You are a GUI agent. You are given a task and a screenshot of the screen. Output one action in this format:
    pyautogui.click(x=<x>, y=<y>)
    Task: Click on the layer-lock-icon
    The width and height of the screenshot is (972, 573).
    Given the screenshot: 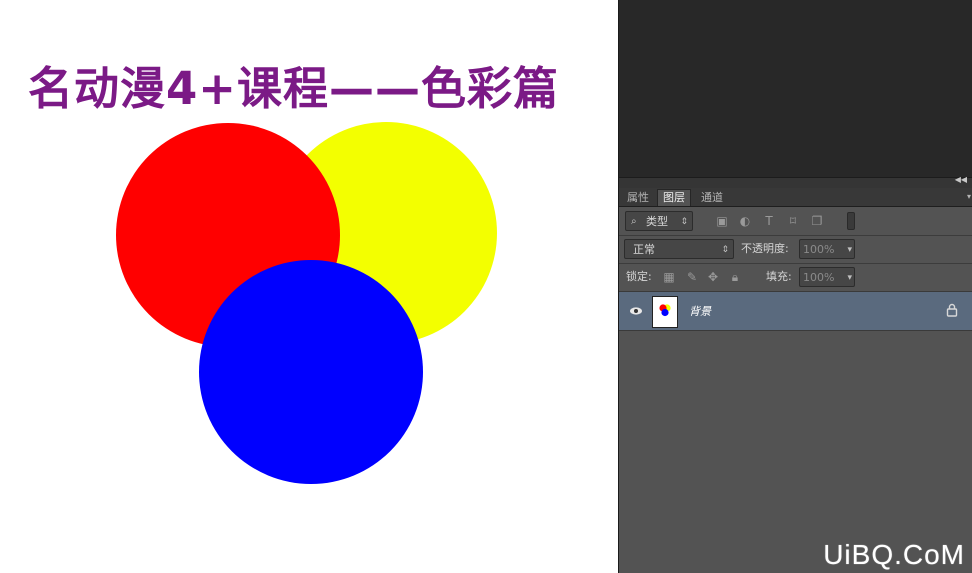 What is the action you would take?
    pyautogui.click(x=952, y=310)
    